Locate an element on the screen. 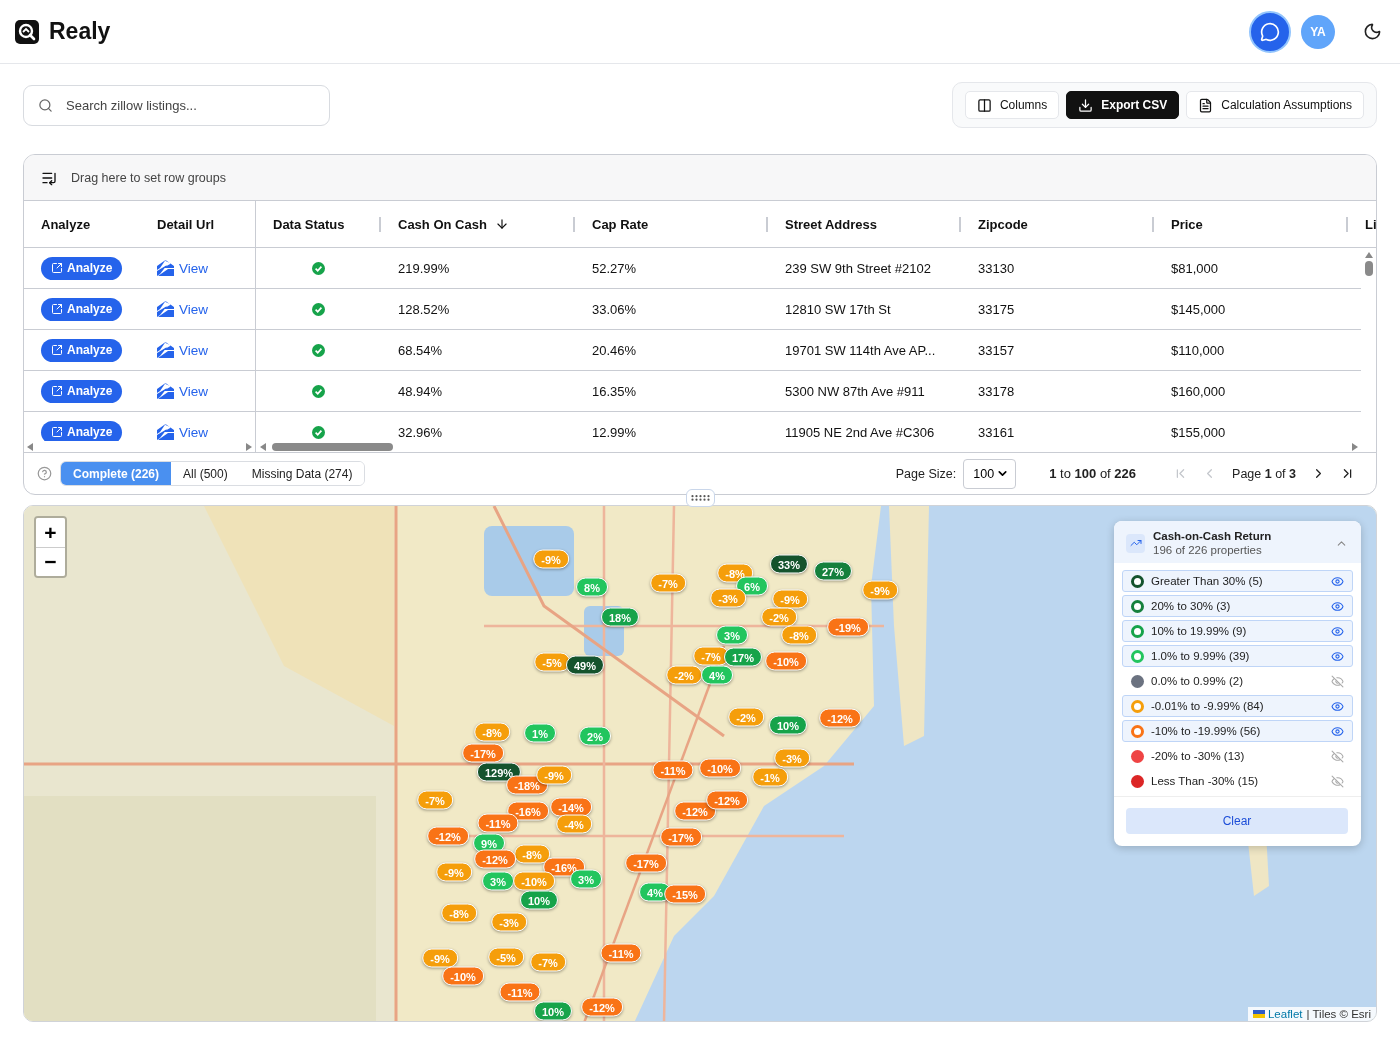  toolbar-button: Calculation Assumptions is located at coordinates (1275, 105).